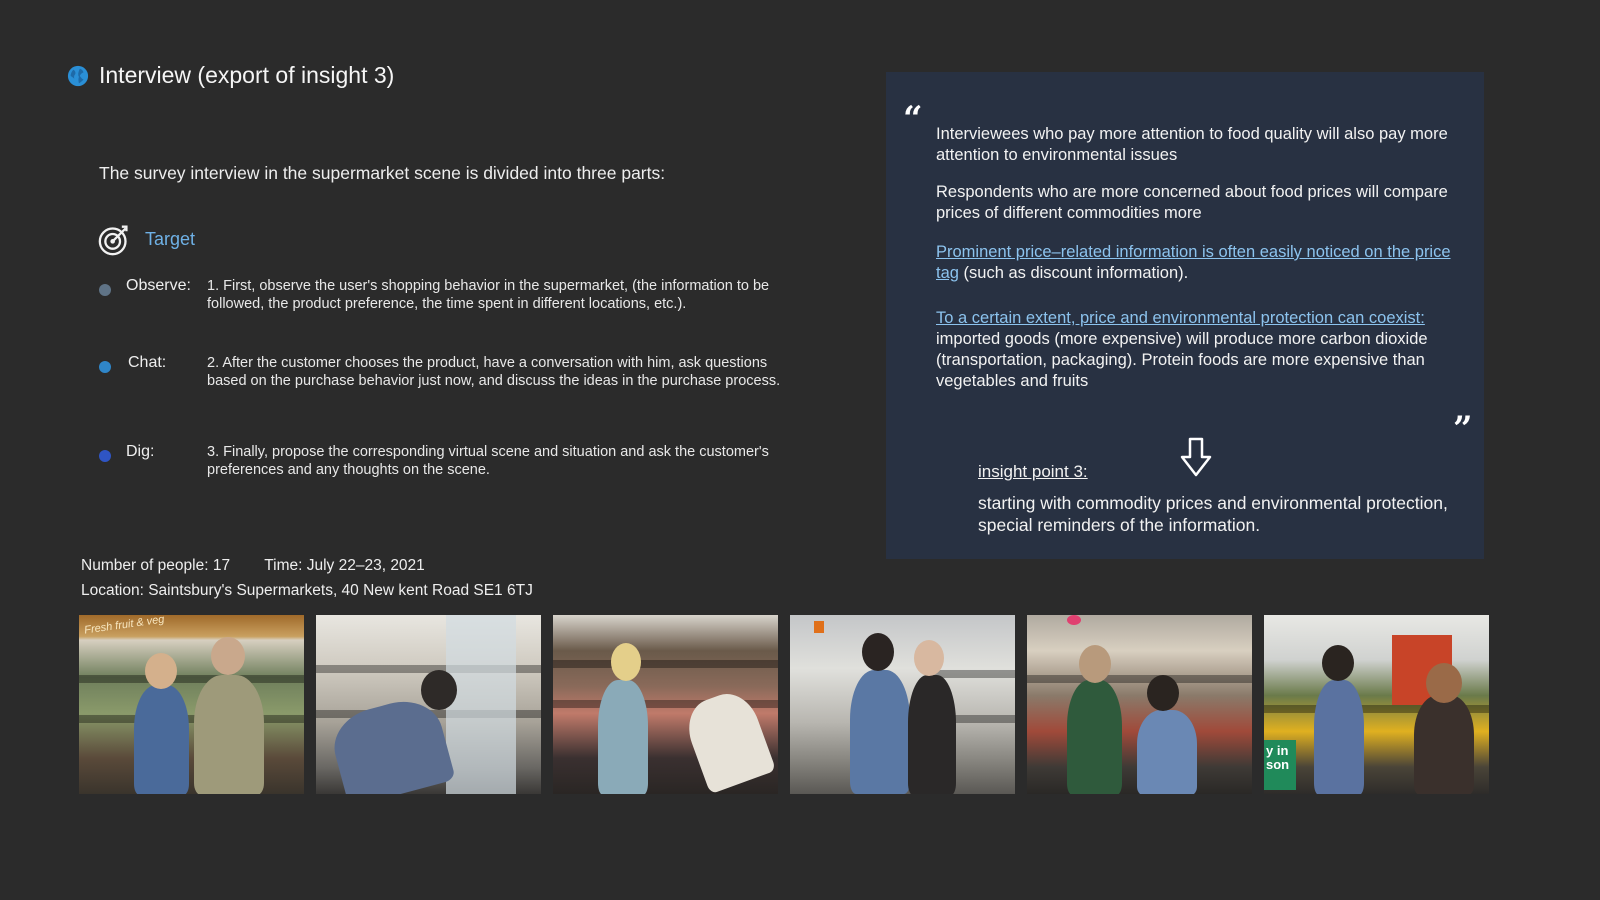  I want to click on step-label: Observe:, so click(158, 285).